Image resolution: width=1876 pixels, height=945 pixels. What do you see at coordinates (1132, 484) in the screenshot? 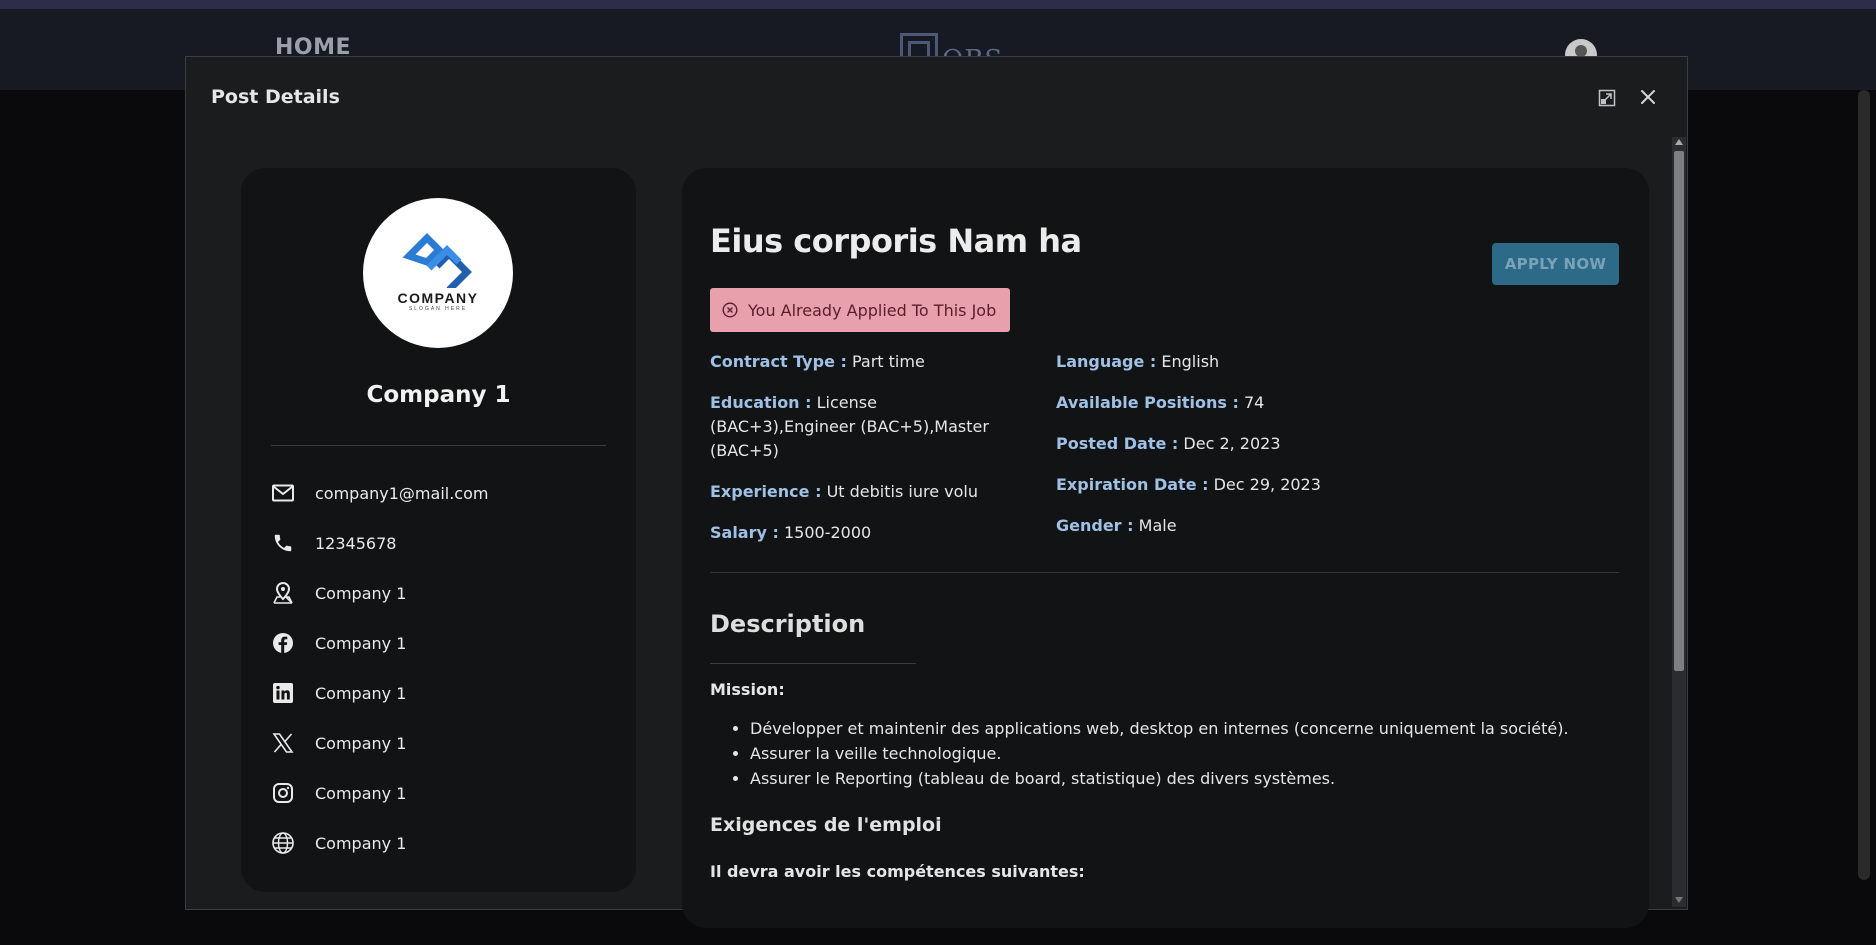
I see `detail-label: Expiration Date :` at bounding box center [1132, 484].